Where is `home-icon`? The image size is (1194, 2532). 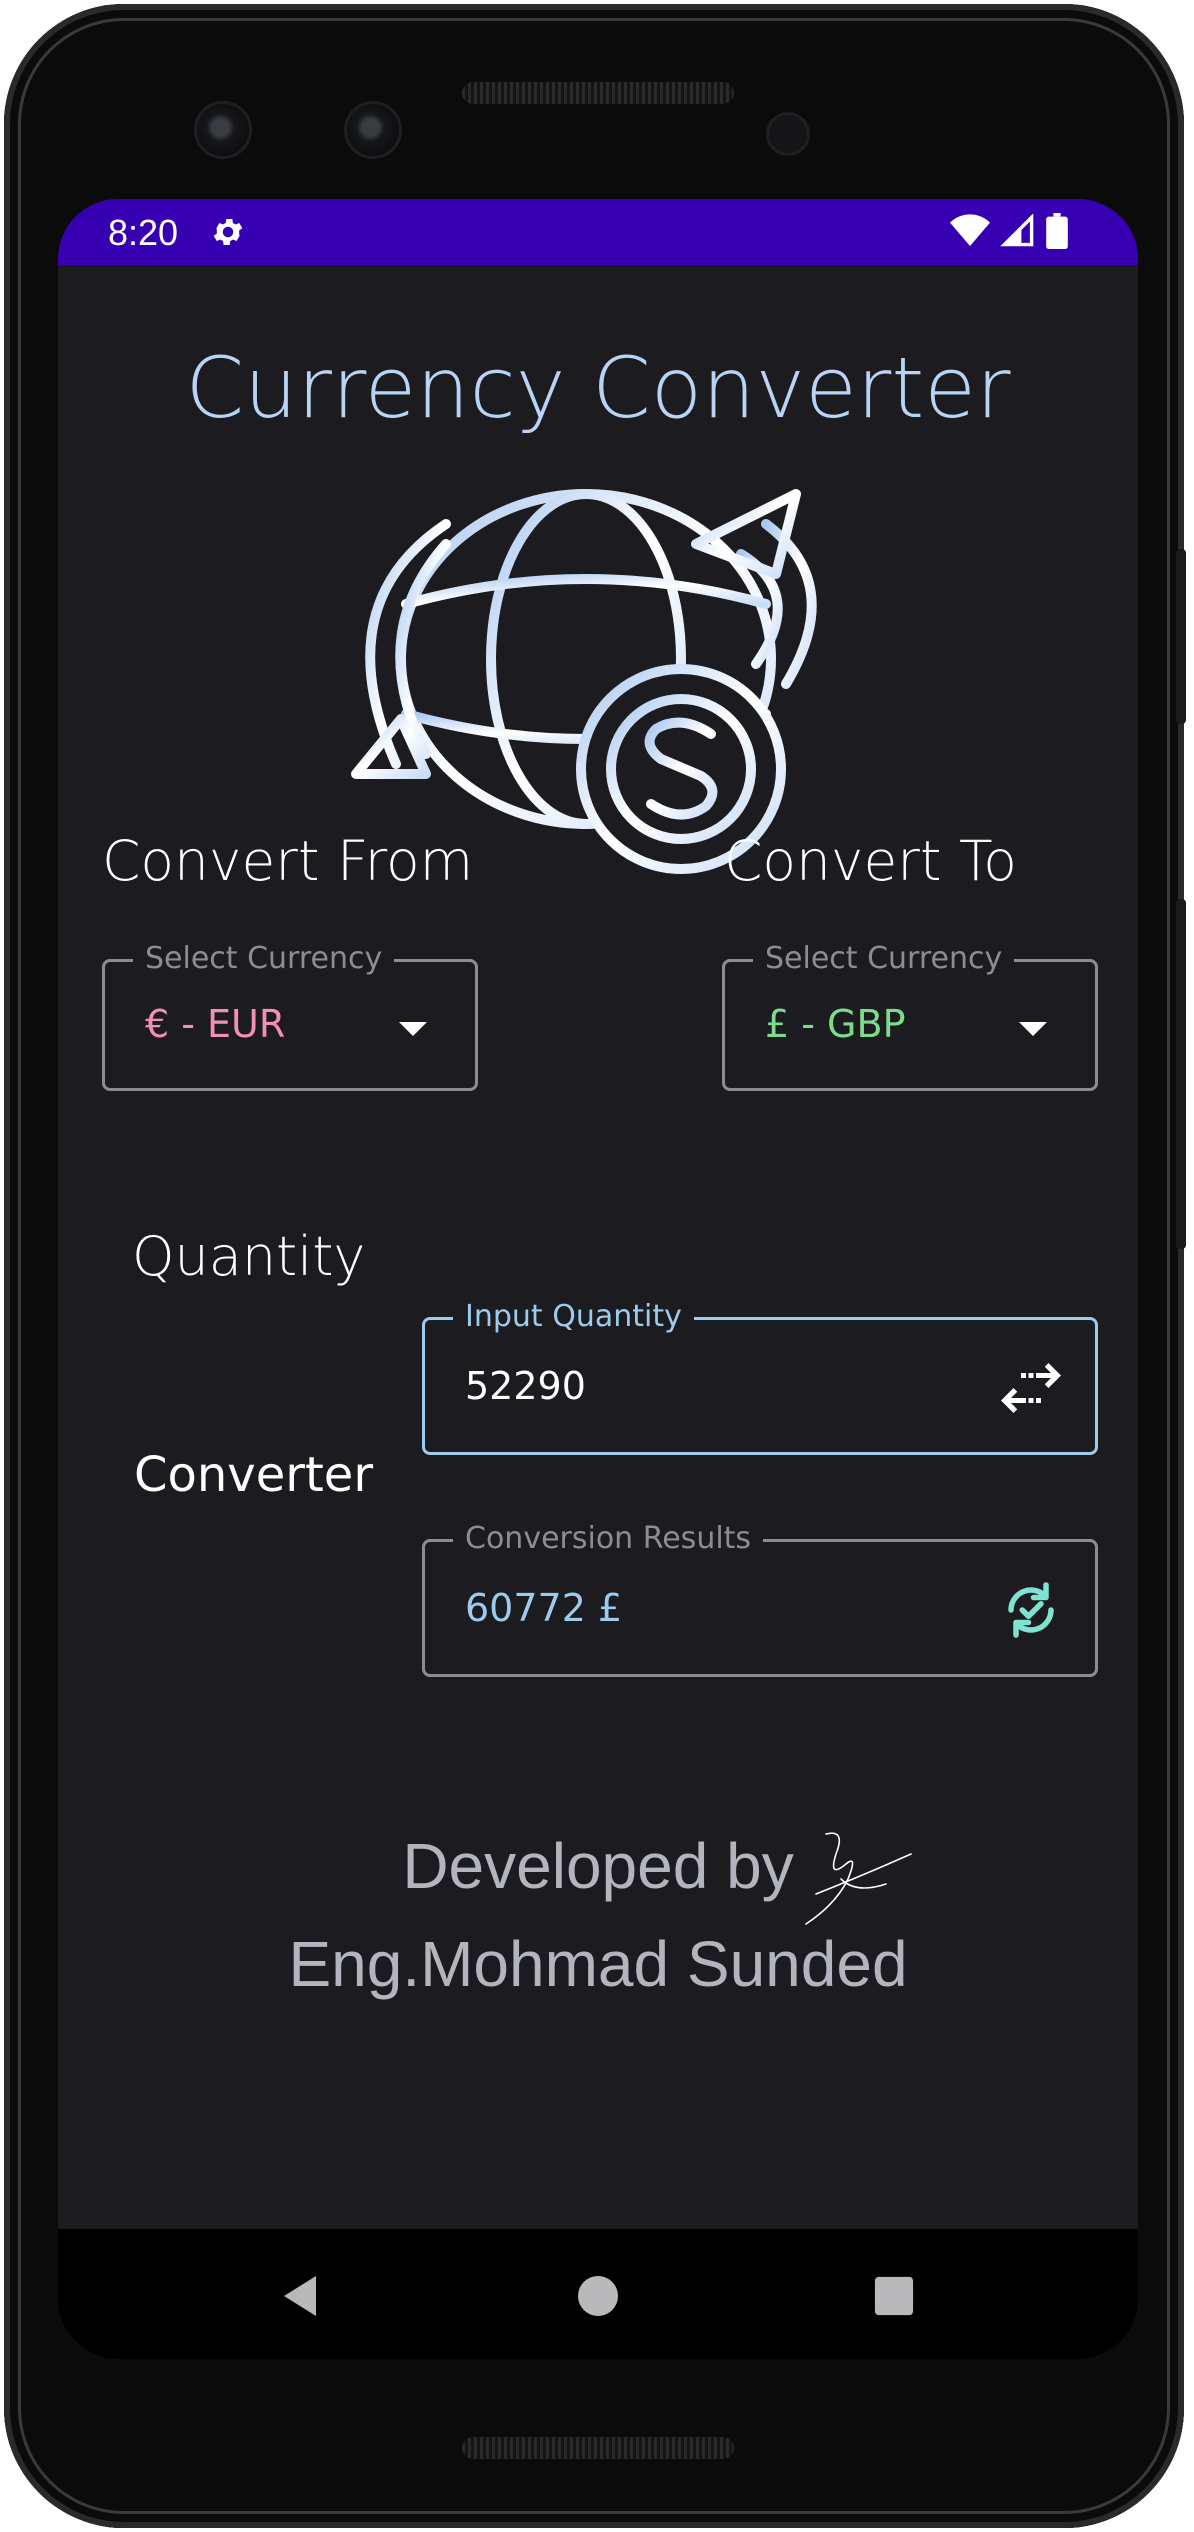
home-icon is located at coordinates (598, 2296).